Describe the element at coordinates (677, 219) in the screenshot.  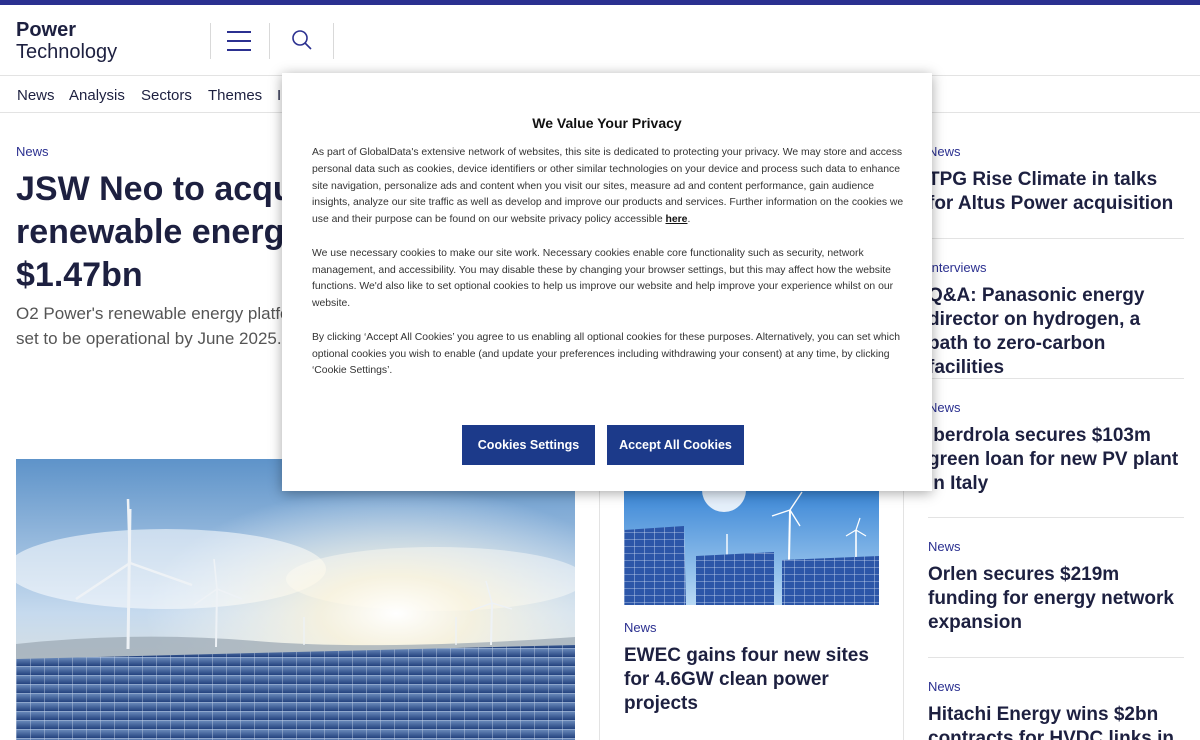
I see `privacy-policy-link: here` at that location.